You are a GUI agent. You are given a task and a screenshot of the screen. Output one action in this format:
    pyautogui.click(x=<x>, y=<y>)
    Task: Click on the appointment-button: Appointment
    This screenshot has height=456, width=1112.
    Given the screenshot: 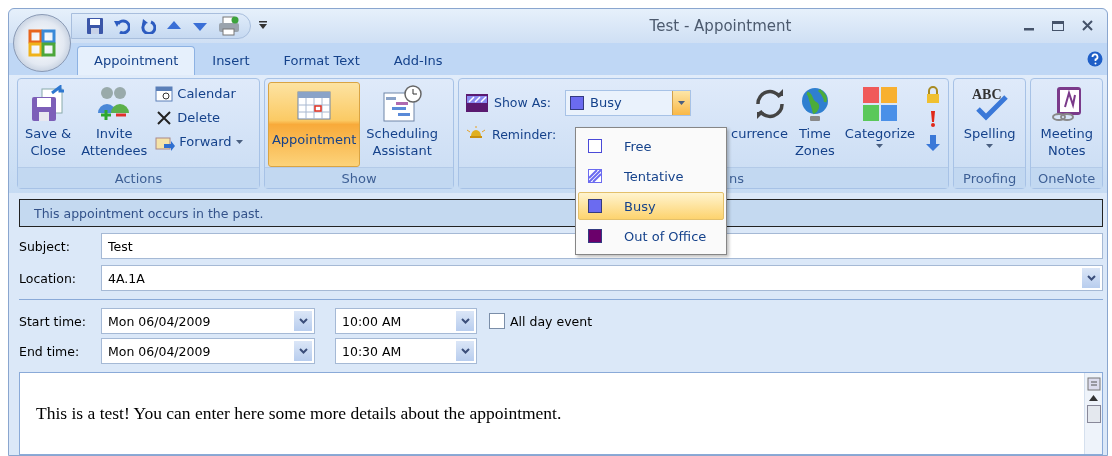 What is the action you would take?
    pyautogui.click(x=314, y=124)
    